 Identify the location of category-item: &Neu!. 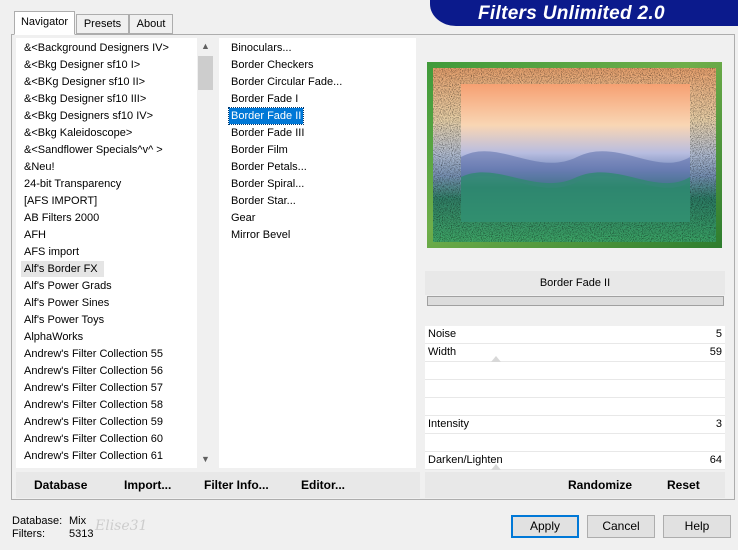
(39, 167).